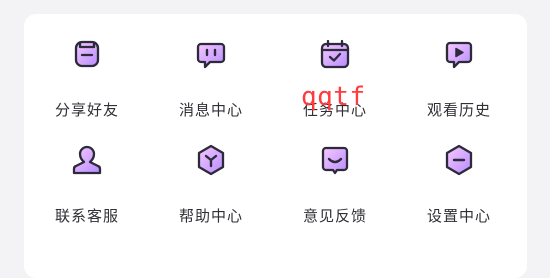 Image resolution: width=550 pixels, height=278 pixels. Describe the element at coordinates (87, 160) in the screenshot. I see `customer-service-icon` at that location.